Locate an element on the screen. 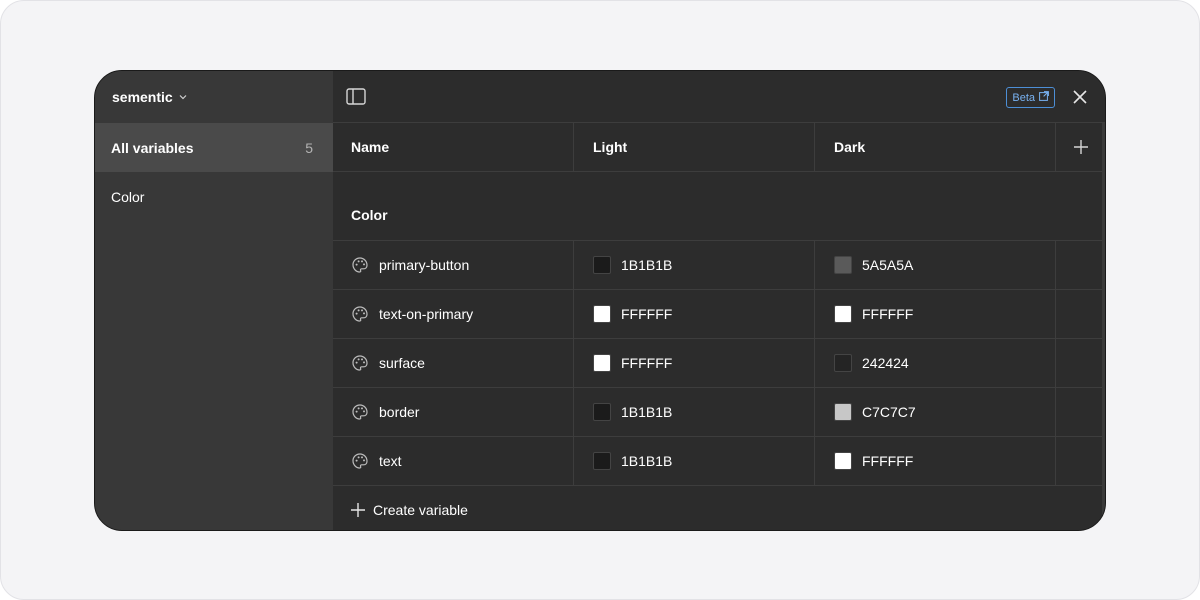 The image size is (1200, 600). variable-name-cell: border is located at coordinates (453, 412).